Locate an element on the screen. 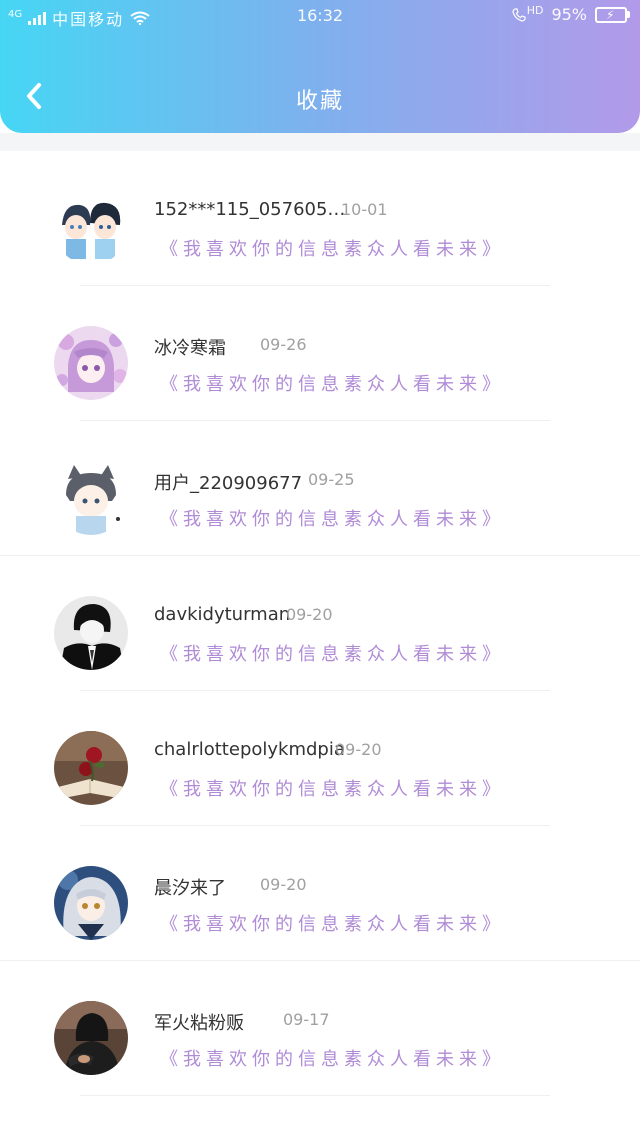  silver-hair-girl-avatar is located at coordinates (91, 903).